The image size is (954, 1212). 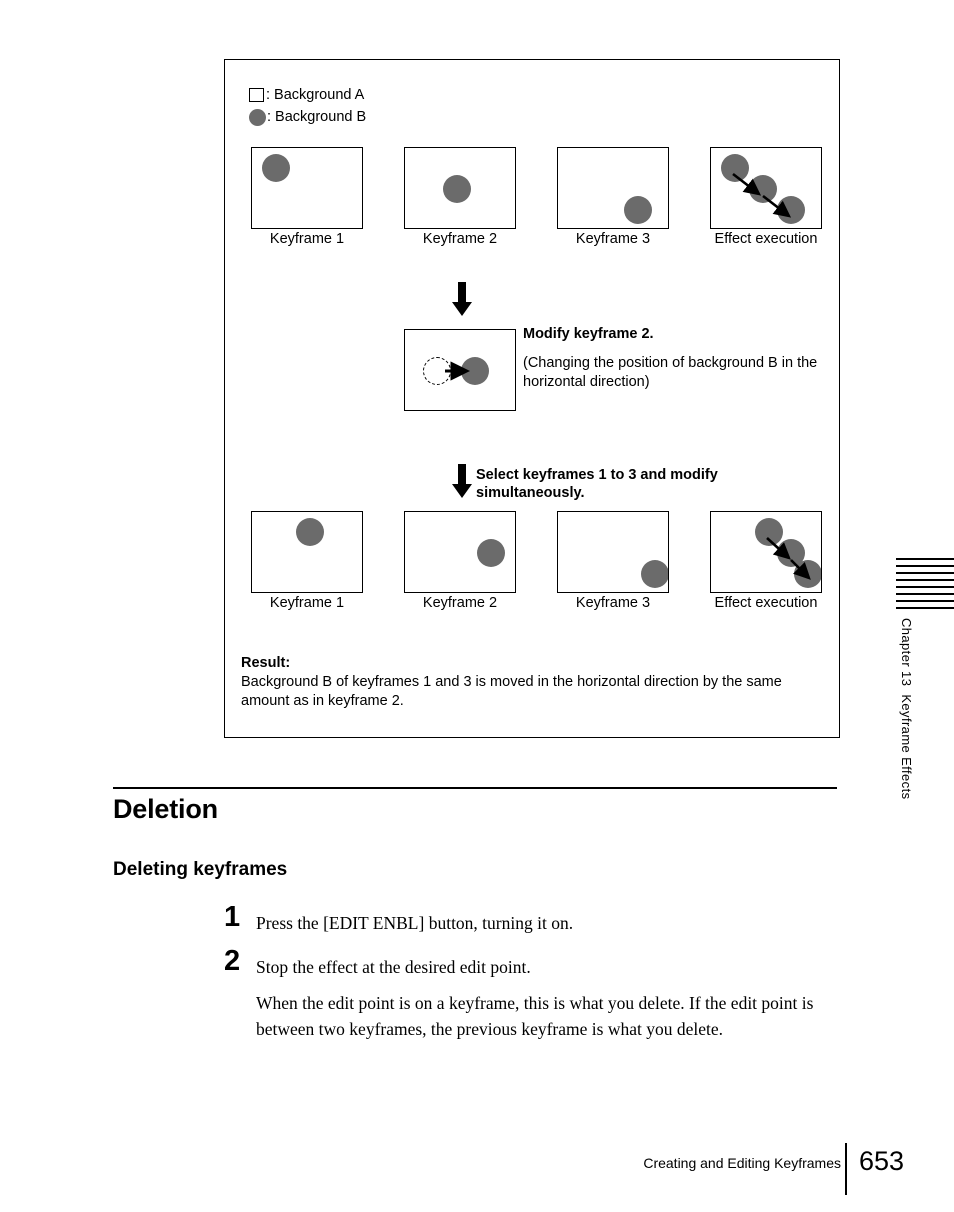 I want to click on keyframe-frame-row2-effect, so click(x=766, y=552).